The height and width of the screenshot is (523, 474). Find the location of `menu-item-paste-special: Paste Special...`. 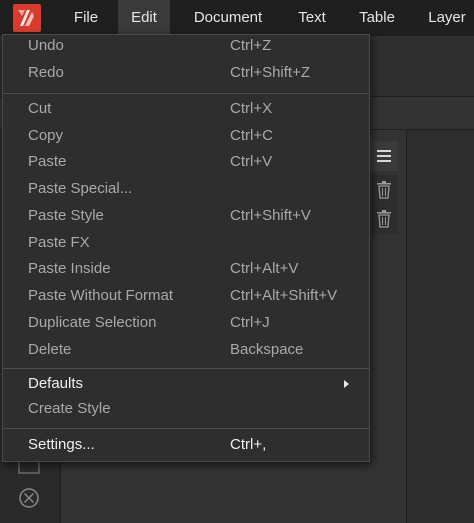

menu-item-paste-special: Paste Special... is located at coordinates (186, 189).